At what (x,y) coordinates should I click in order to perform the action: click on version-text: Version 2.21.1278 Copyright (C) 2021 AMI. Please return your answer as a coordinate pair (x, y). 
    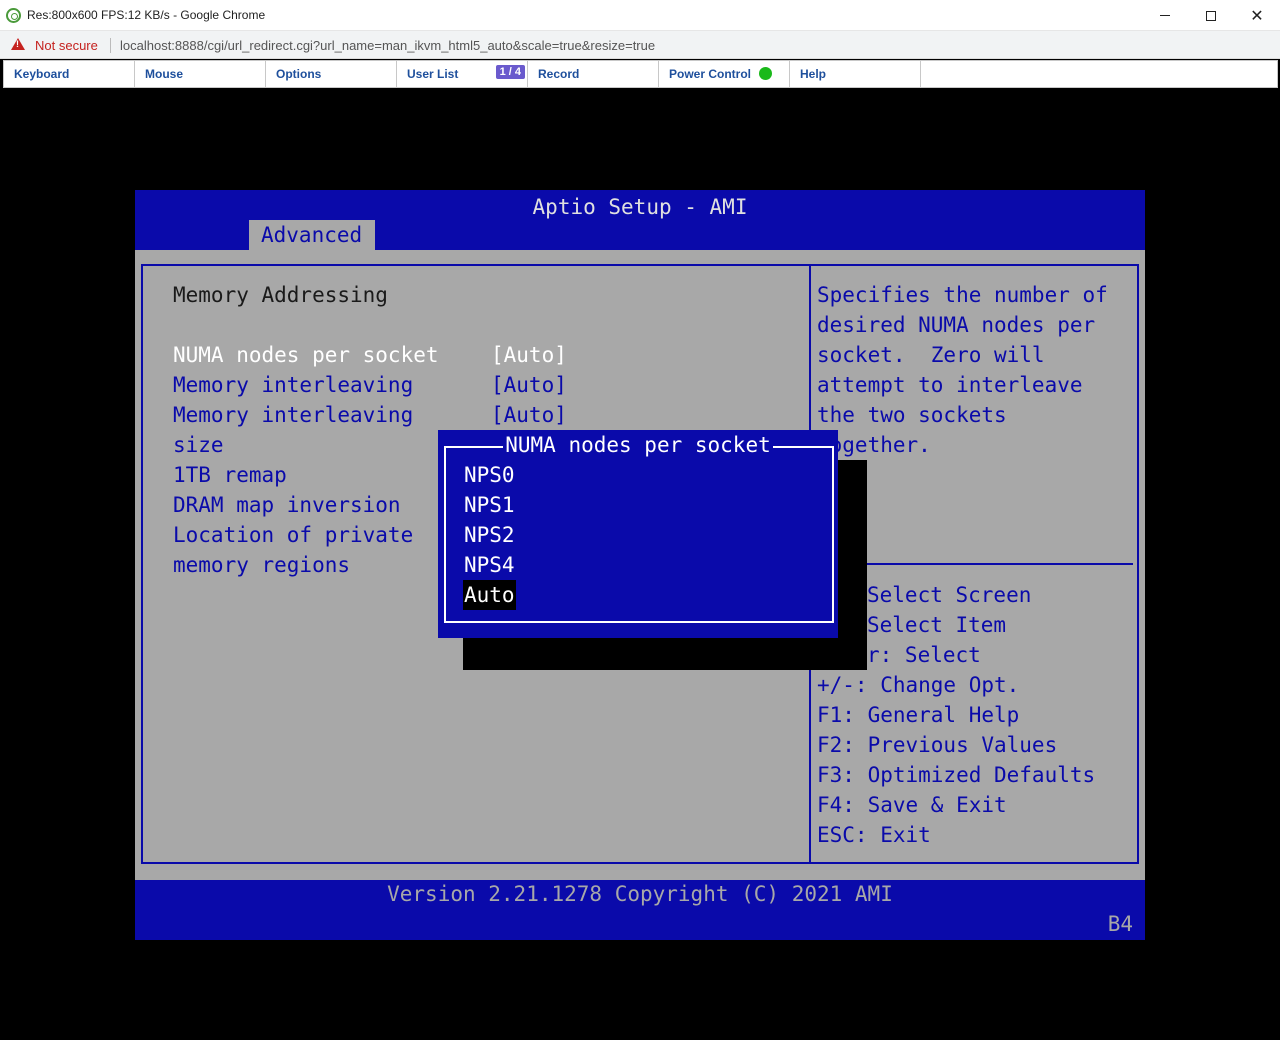
    Looking at the image, I should click on (640, 894).